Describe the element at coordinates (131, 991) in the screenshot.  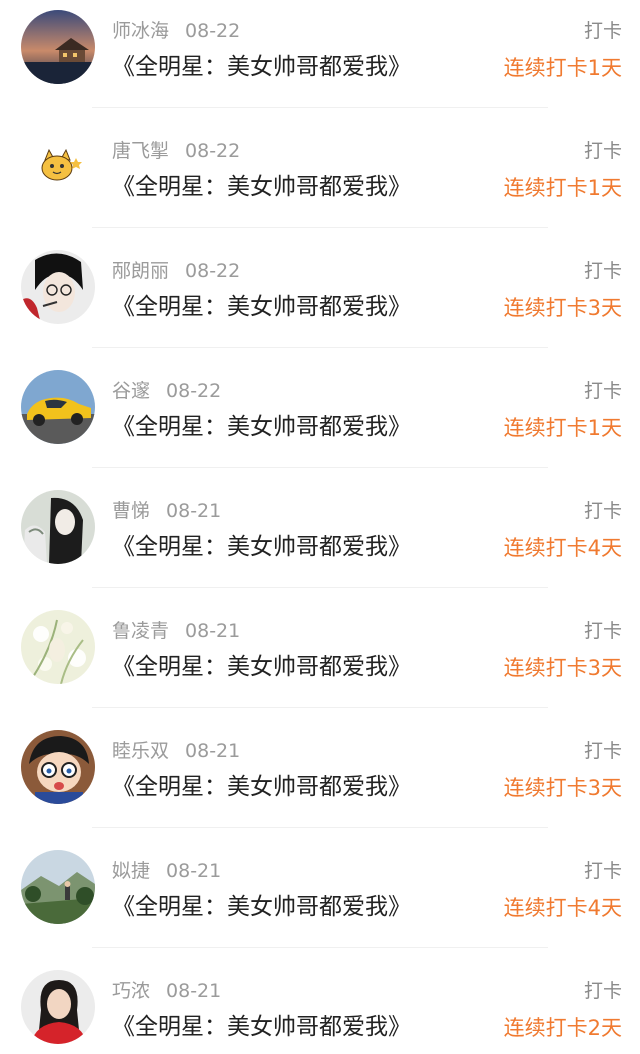
I see `author-name: 巧浓` at that location.